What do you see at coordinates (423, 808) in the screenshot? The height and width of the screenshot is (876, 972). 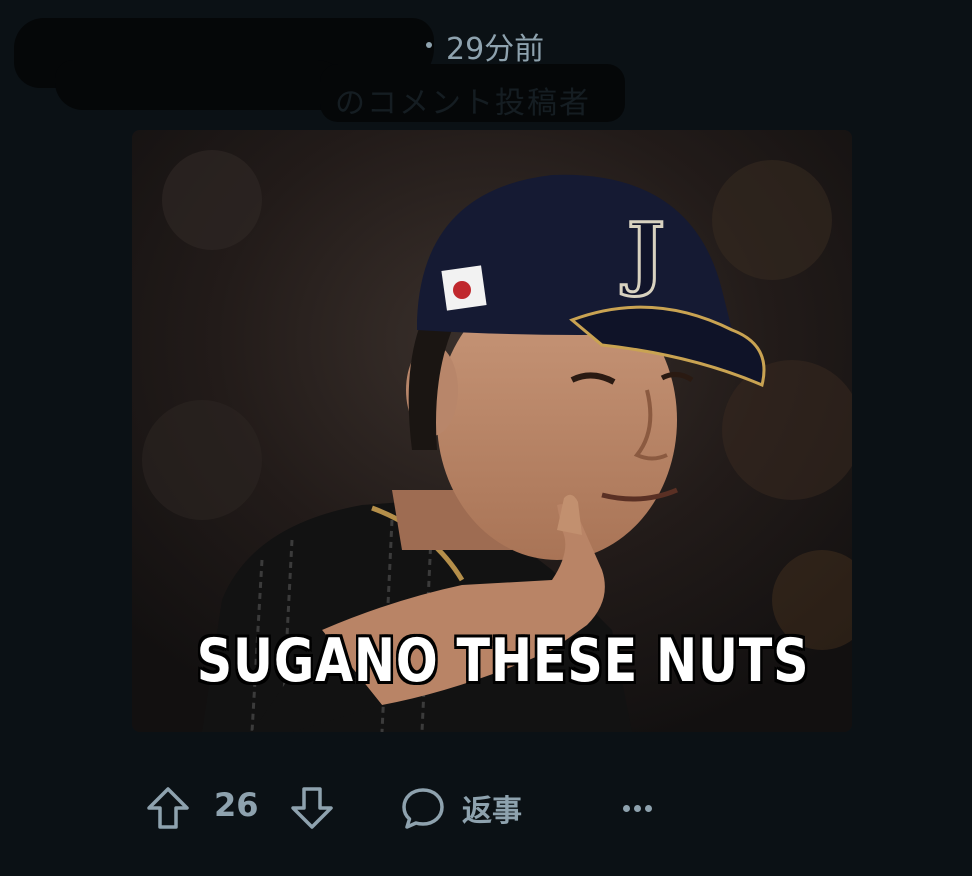 I see `speech-bubble-icon` at bounding box center [423, 808].